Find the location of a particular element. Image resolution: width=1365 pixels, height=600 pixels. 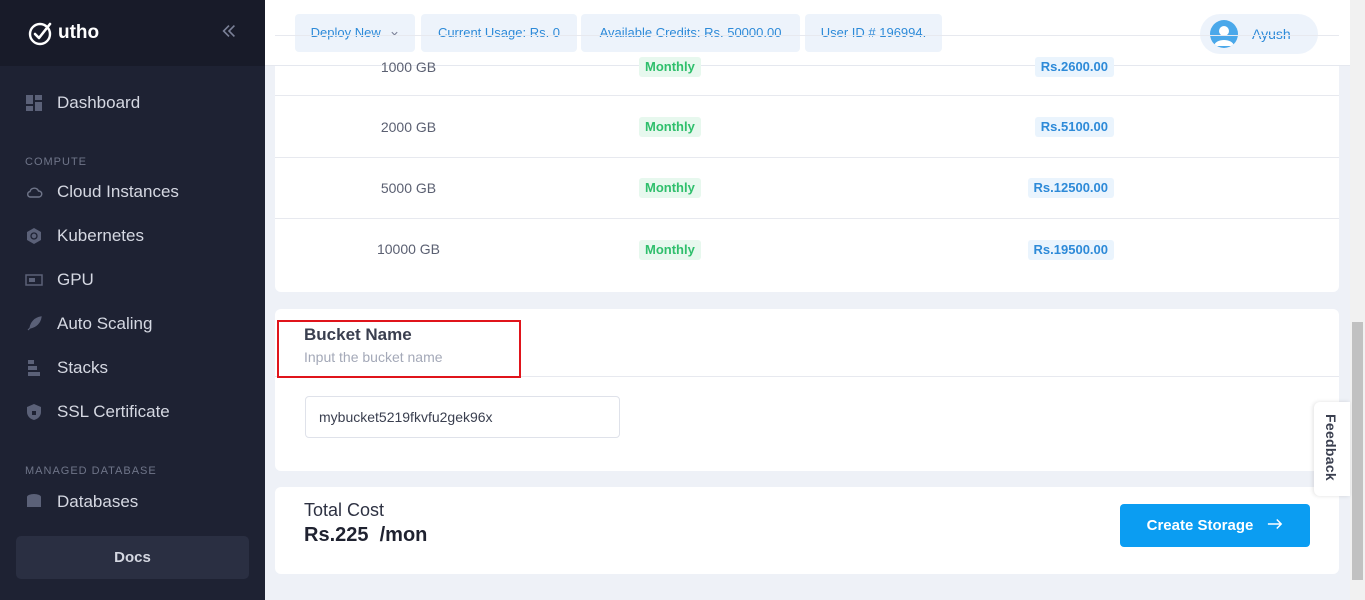

price-badge: Rs.5100.00 is located at coordinates (1074, 127).